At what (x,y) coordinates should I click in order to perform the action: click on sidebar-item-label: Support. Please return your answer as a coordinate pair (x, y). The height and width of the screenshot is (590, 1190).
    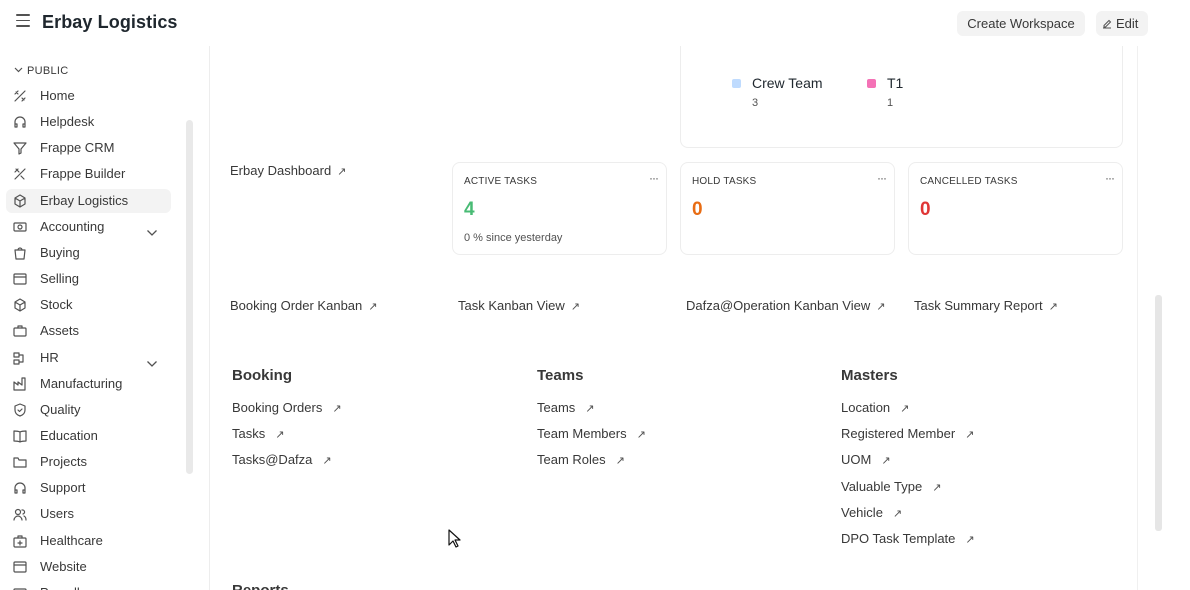
    Looking at the image, I should click on (63, 488).